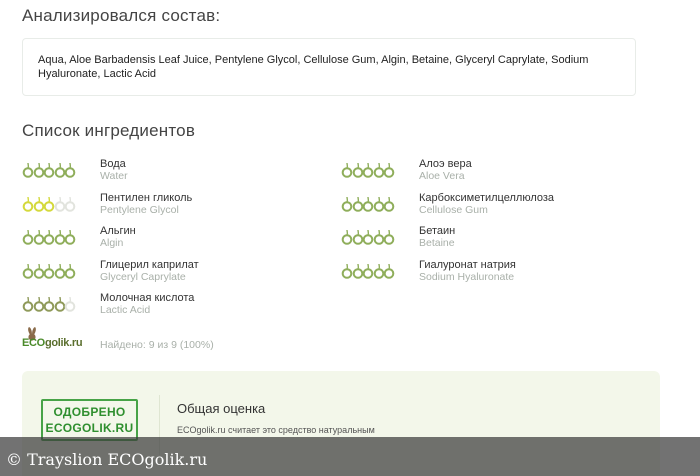 This screenshot has width=700, height=476. Describe the element at coordinates (121, 15) in the screenshot. I see `composition-title: Анализировался состав:` at that location.